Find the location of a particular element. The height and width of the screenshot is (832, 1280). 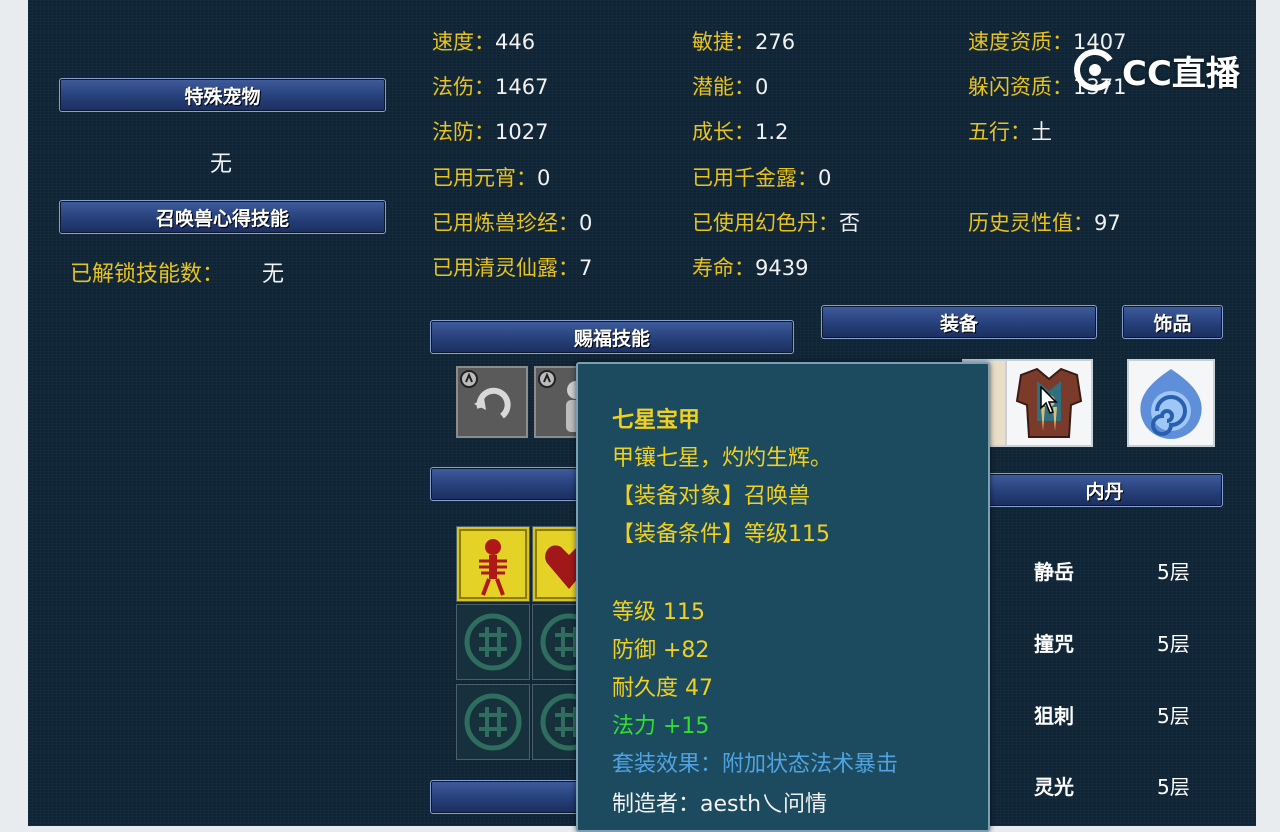

tooltip-description: 甲镶七星，灼灼生辉。 is located at coordinates (722, 458).